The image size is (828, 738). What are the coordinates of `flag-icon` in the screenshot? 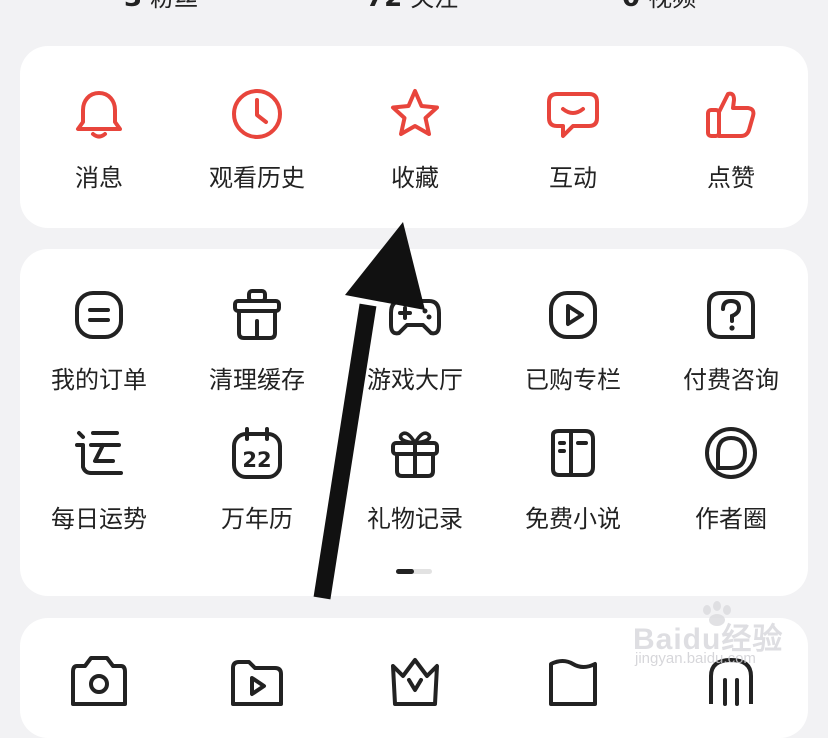 It's located at (573, 682).